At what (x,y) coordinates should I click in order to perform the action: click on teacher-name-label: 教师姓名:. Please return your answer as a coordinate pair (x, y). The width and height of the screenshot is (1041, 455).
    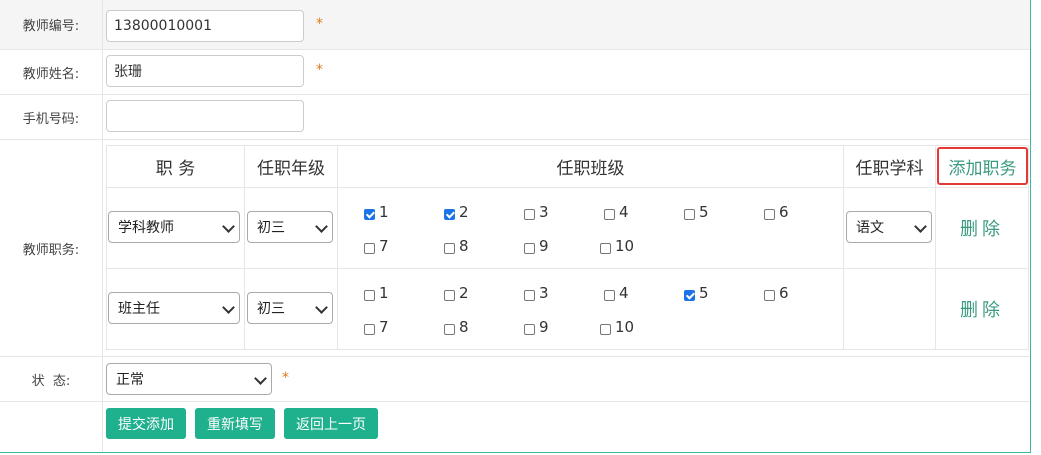
    Looking at the image, I should click on (51, 72).